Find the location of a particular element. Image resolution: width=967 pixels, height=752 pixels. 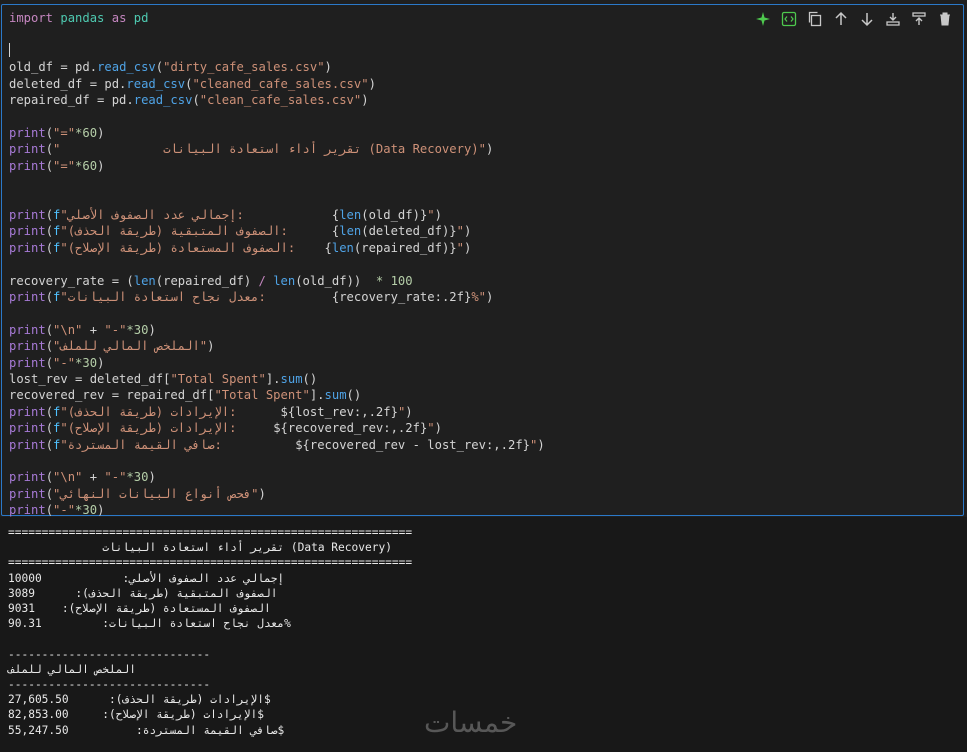

variable: recovered_rev:,.2f is located at coordinates (353, 428).